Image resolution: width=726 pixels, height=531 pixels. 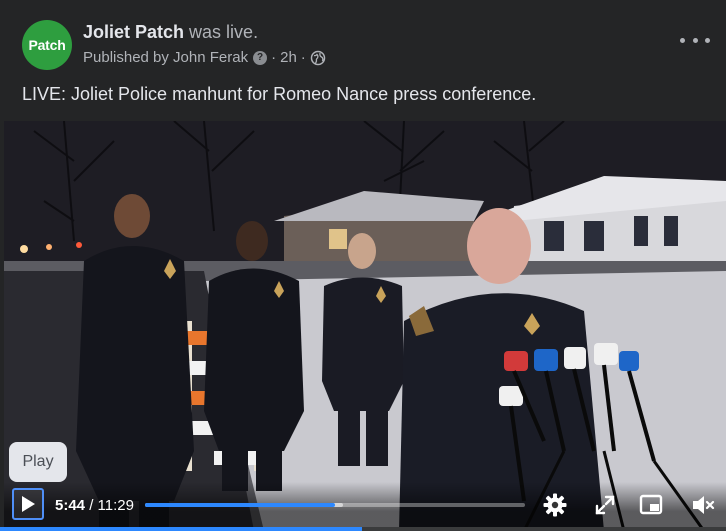 I want to click on avatar-logo-text: Patch, so click(x=47, y=45).